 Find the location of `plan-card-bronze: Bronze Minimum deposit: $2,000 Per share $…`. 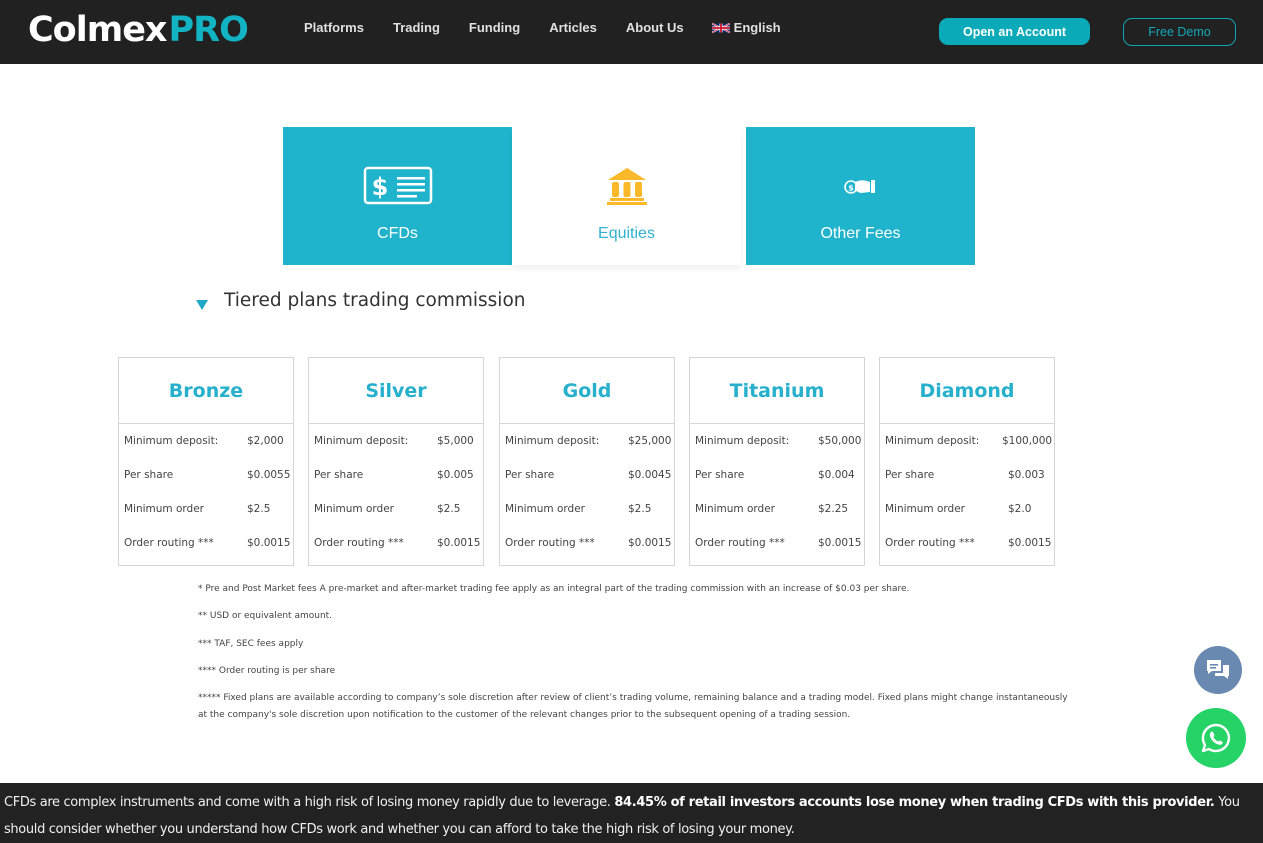

plan-card-bronze: Bronze Minimum deposit: $2,000 Per share $… is located at coordinates (206, 461).